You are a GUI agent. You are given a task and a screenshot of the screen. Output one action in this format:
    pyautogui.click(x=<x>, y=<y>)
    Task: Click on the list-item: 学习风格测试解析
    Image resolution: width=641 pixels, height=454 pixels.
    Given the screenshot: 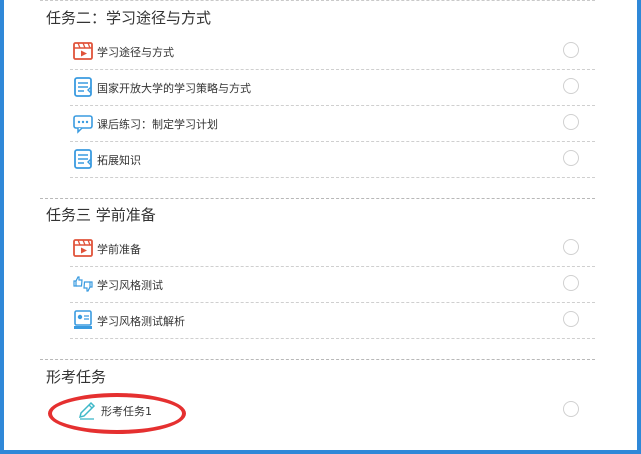 What is the action you would take?
    pyautogui.click(x=332, y=321)
    